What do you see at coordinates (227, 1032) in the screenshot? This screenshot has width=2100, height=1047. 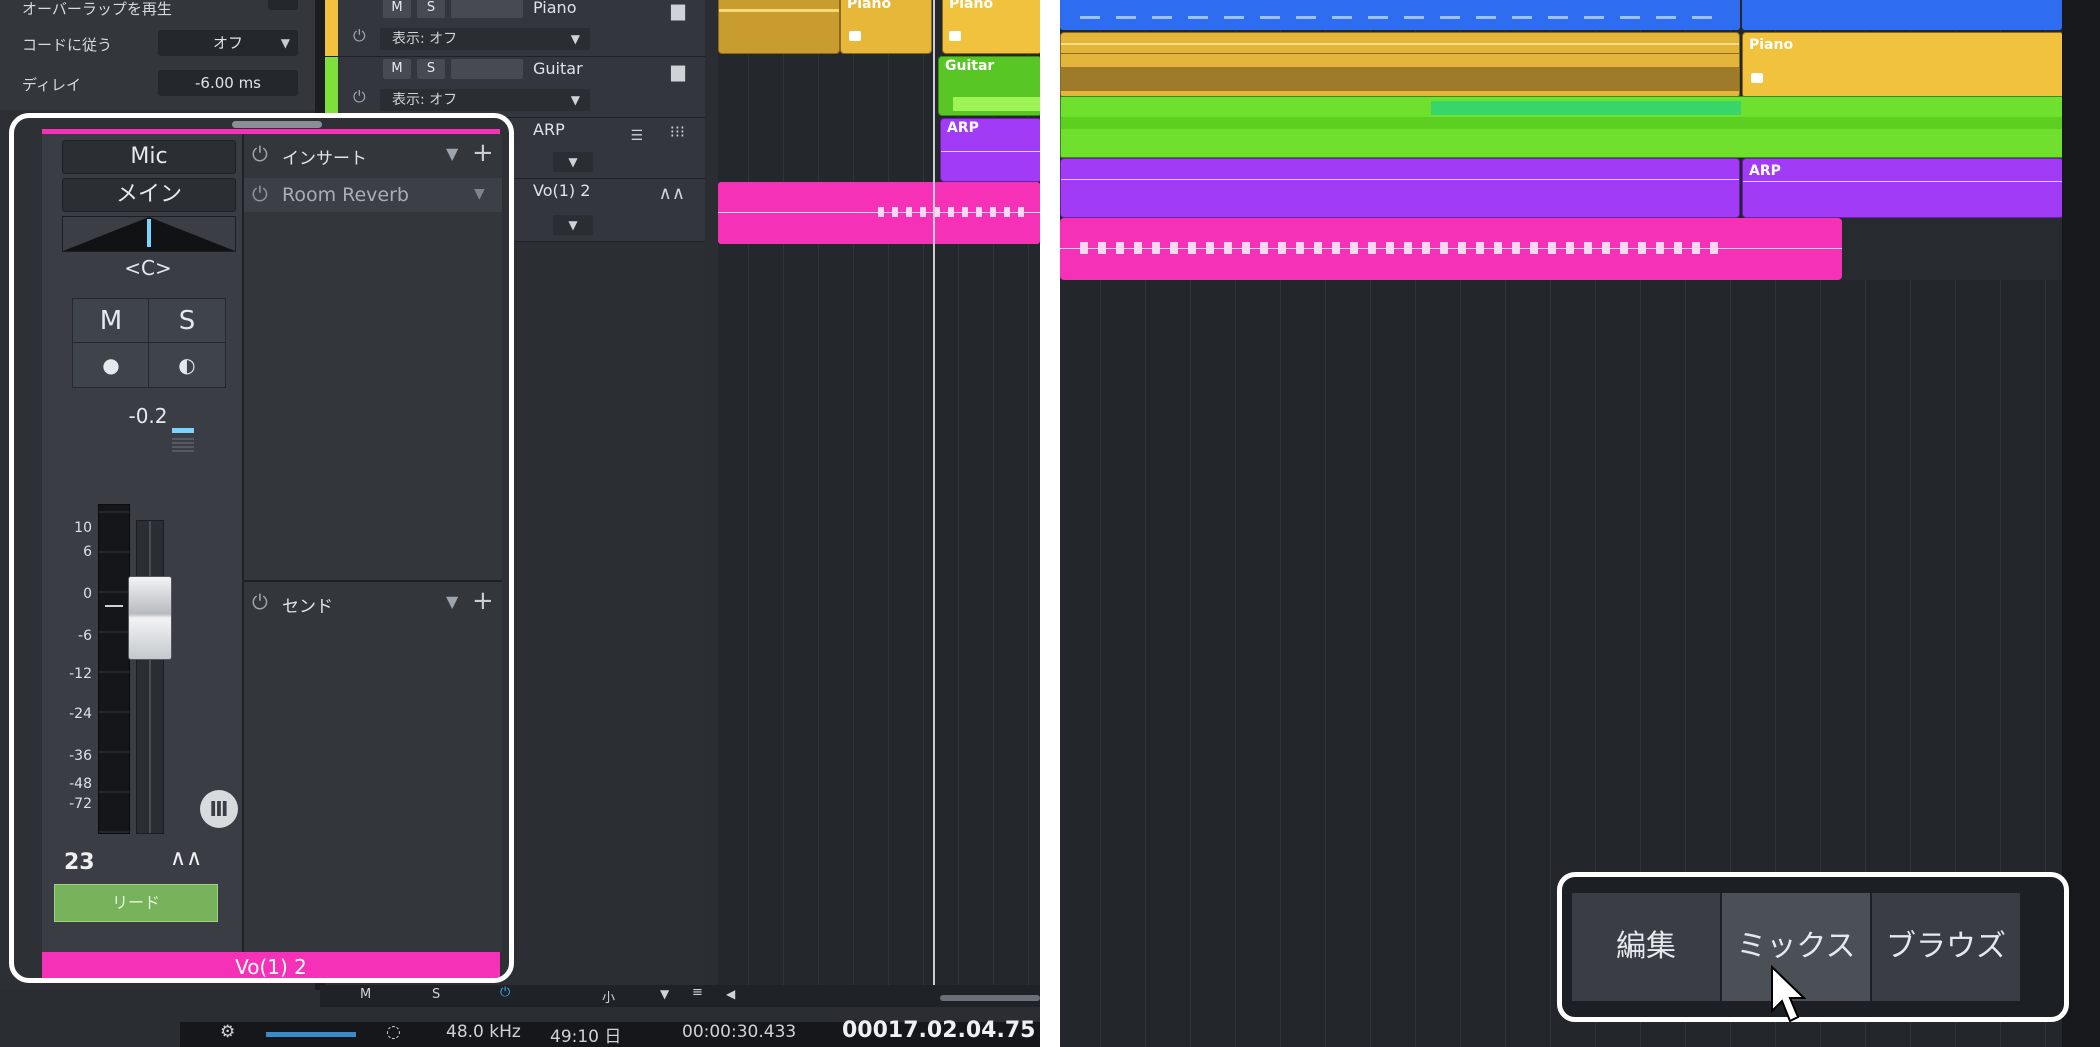 I see `gear-icon: ⚙` at bounding box center [227, 1032].